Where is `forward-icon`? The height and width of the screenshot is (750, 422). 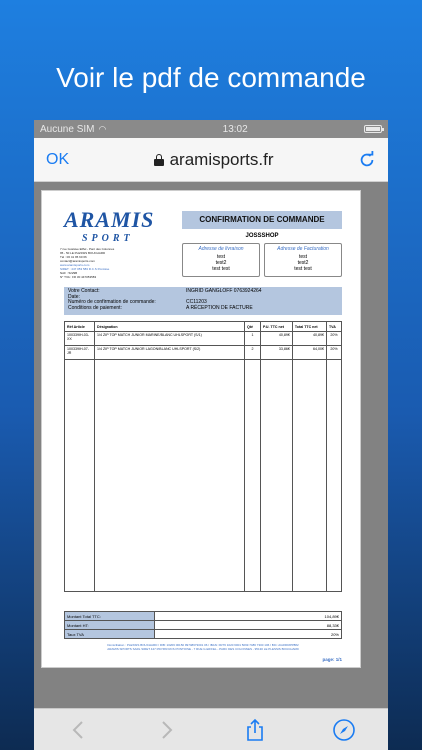 forward-icon is located at coordinates (167, 730).